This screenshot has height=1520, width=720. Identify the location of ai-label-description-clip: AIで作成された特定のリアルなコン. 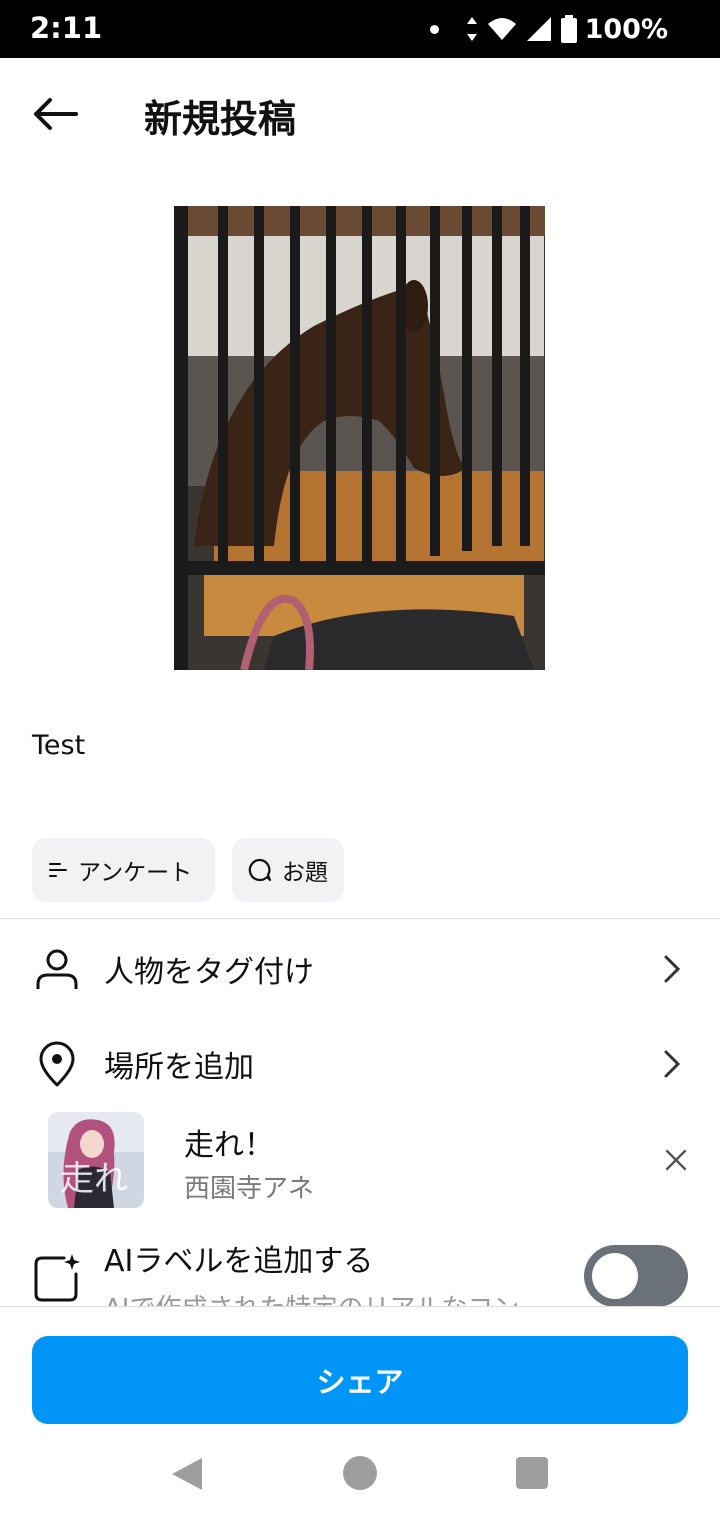
(339, 1295).